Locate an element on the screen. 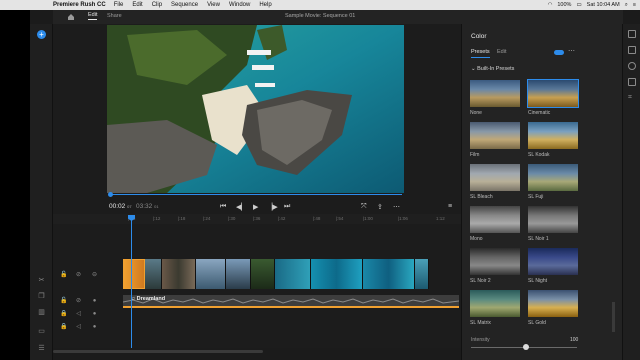  scissors-icon: ✂ is located at coordinates (41, 280).